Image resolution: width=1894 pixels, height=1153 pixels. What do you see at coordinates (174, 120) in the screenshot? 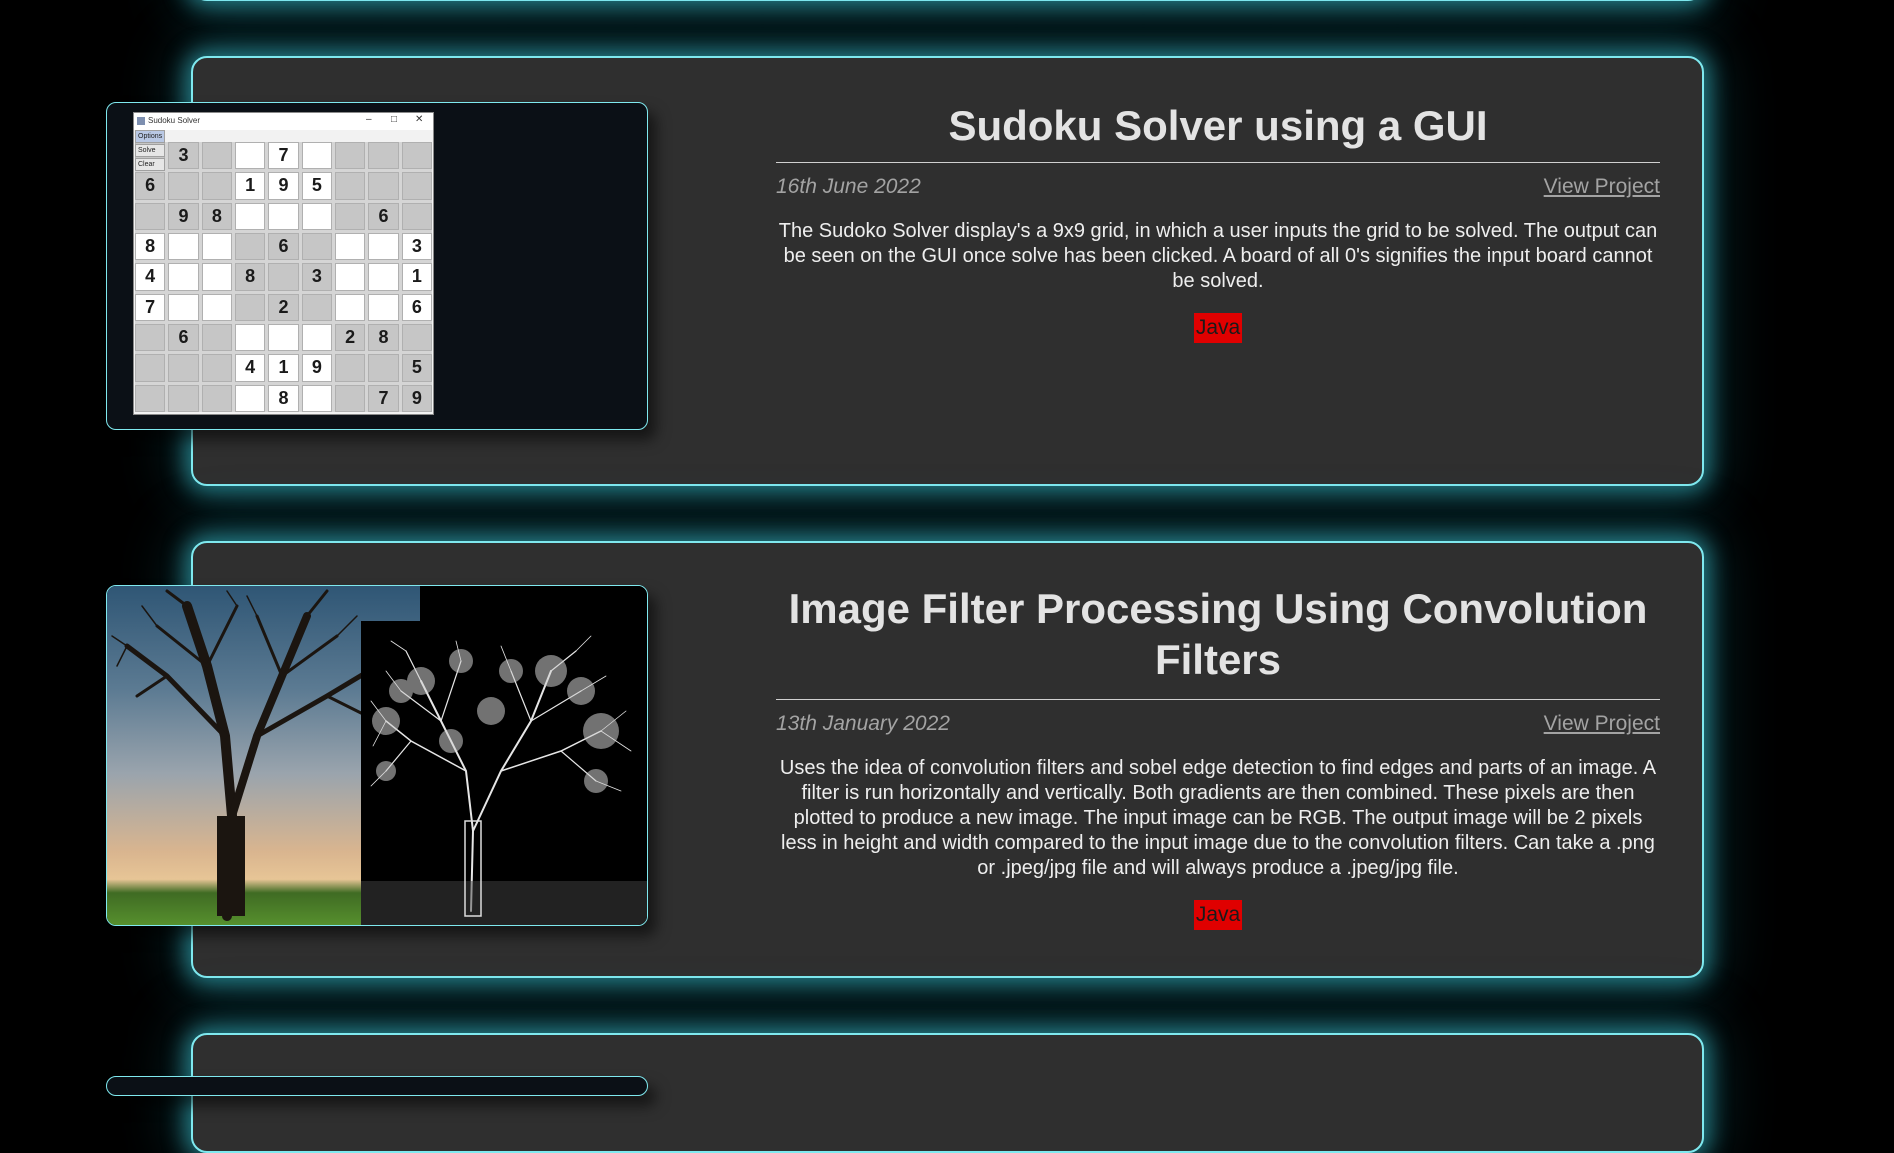
I see `window-title: Sudoku Solver` at bounding box center [174, 120].